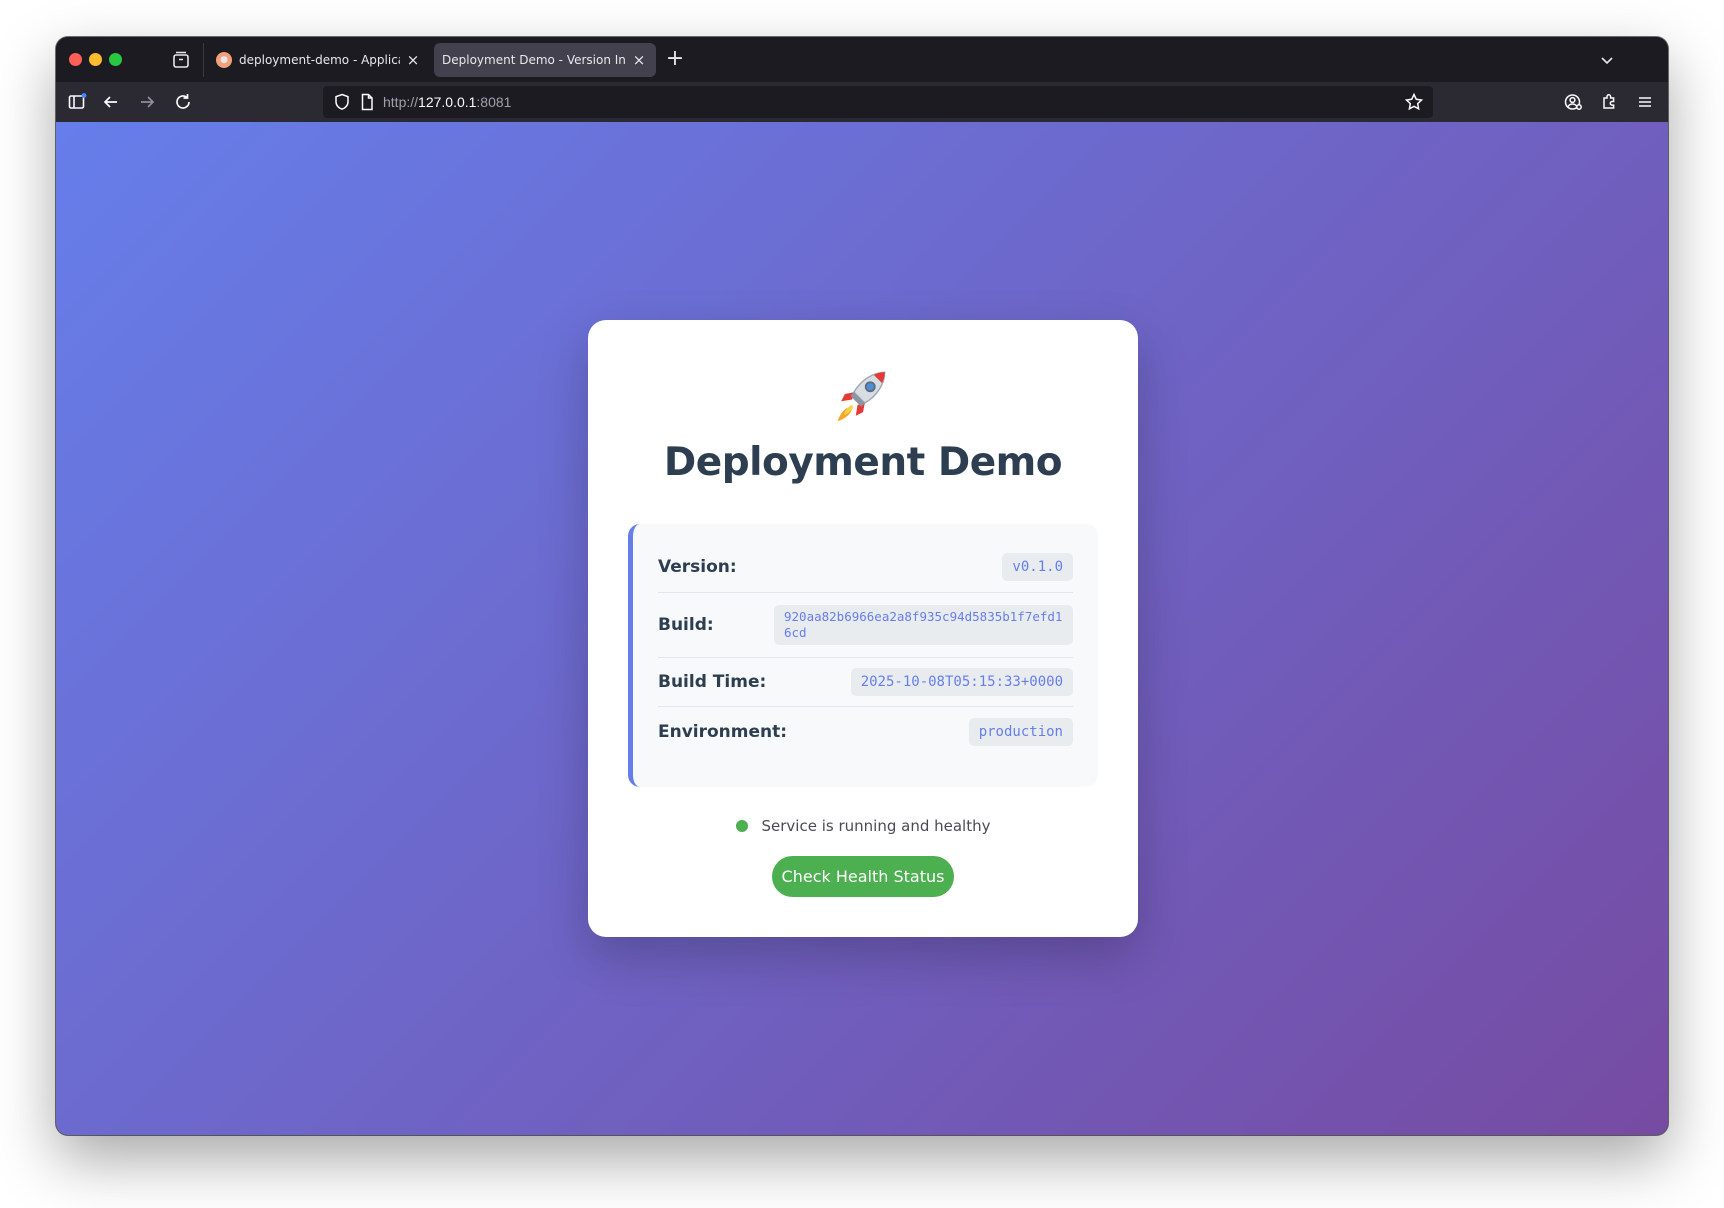 The height and width of the screenshot is (1208, 1724). I want to click on chevron-down-icon, so click(1607, 60).